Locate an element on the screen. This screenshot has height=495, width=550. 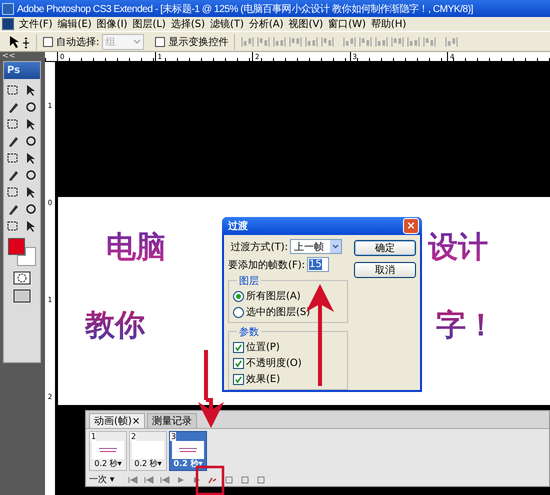
frame-number: 1 is located at coordinates (93, 436).